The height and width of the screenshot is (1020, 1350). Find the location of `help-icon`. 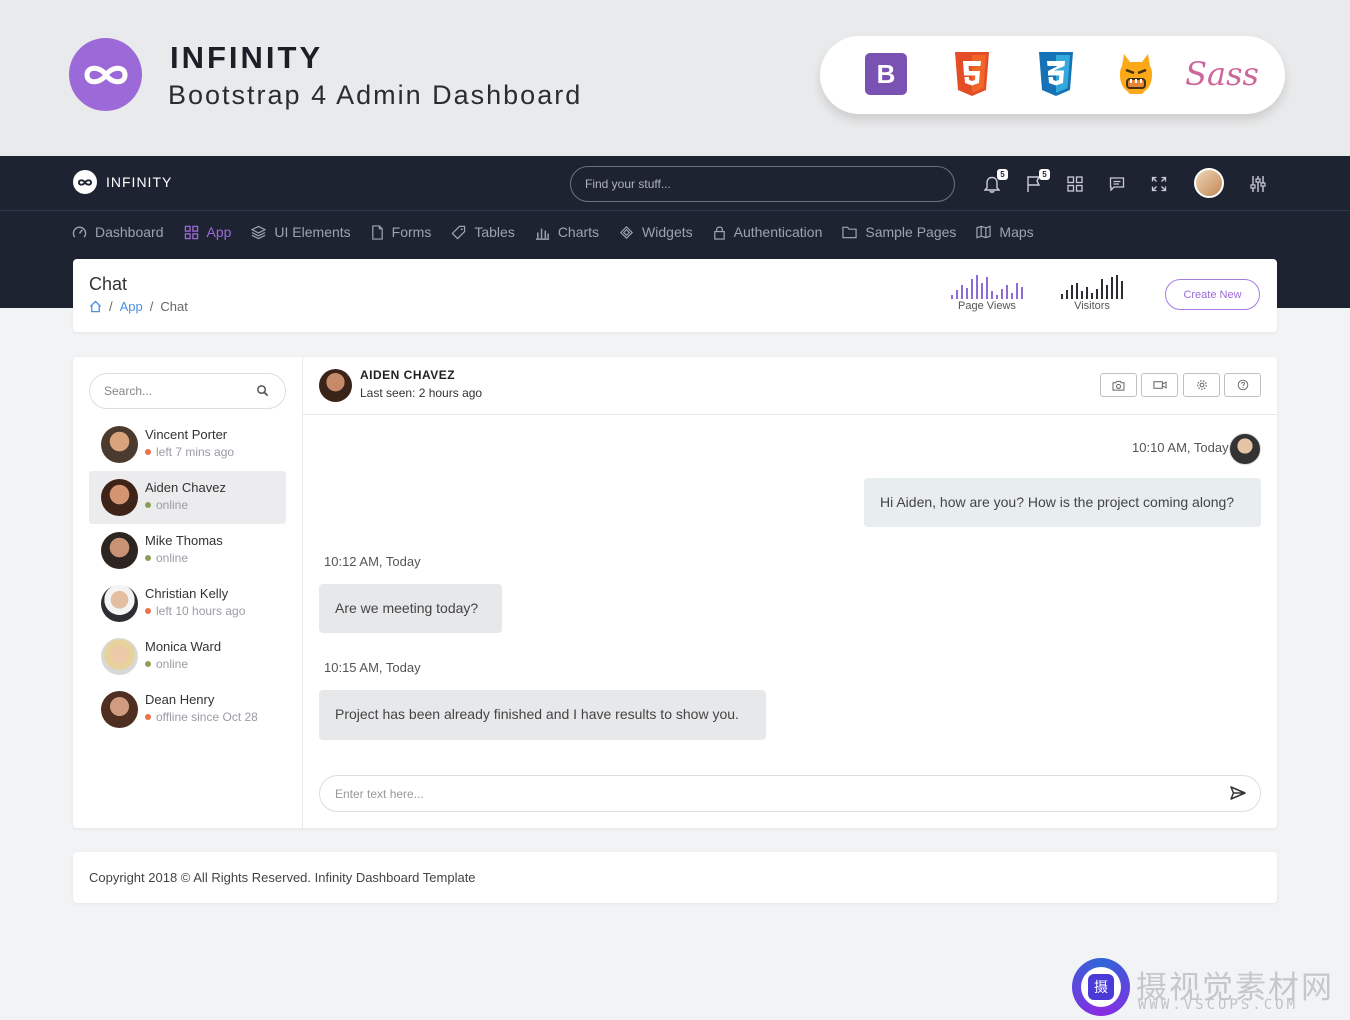

help-icon is located at coordinates (1242, 385).